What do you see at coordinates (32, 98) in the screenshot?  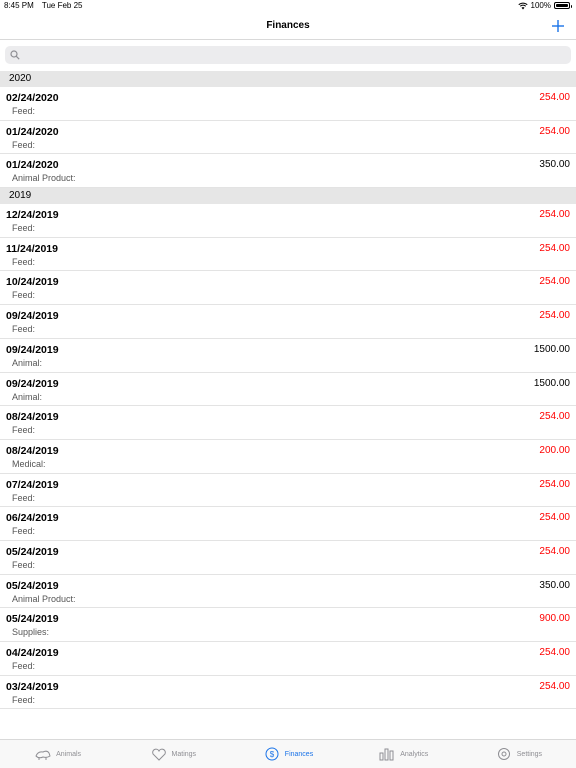 I see `transaction-date: 02/24/2020` at bounding box center [32, 98].